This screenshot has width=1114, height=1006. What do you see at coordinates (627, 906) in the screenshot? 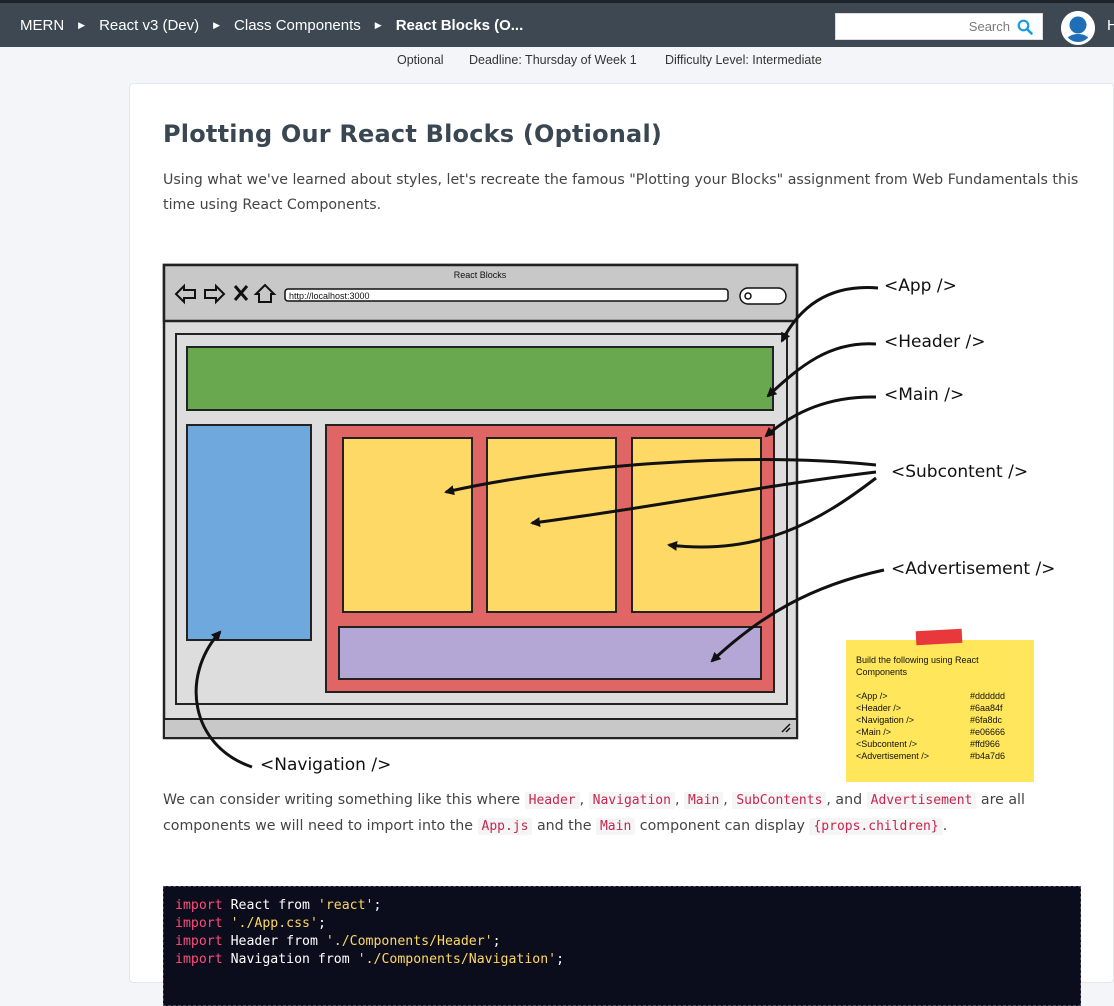
I see `code-line: import React from 'react';` at bounding box center [627, 906].